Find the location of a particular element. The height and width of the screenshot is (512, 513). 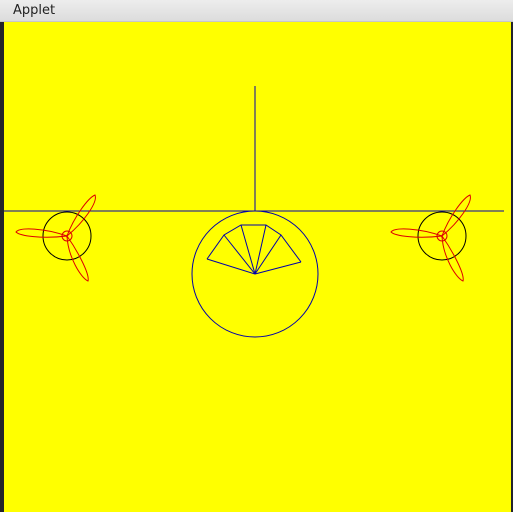

right-engine is located at coordinates (430, 238).